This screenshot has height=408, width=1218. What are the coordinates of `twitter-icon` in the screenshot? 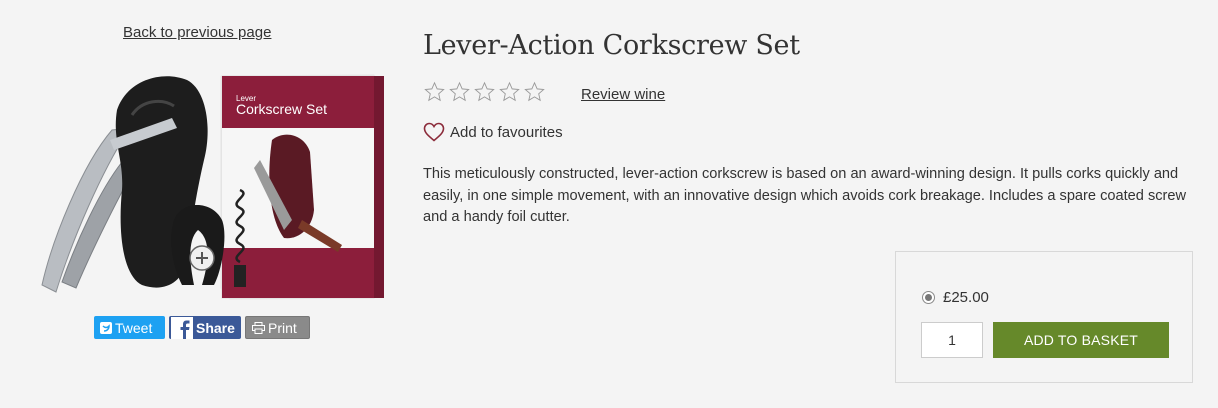 It's located at (106, 327).